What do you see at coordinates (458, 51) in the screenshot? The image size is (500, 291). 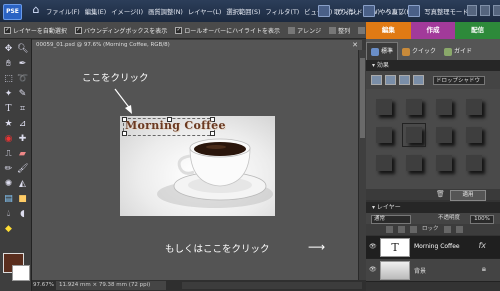 I see `tab-guide: ガイド` at bounding box center [458, 51].